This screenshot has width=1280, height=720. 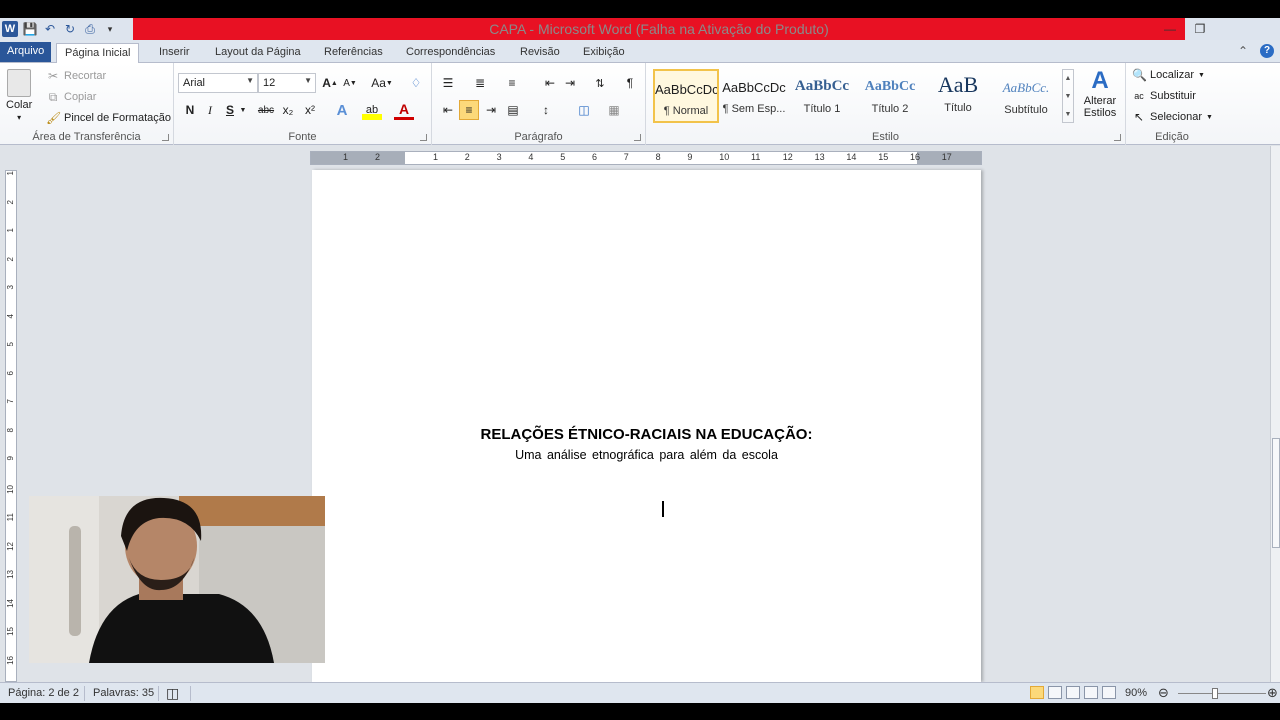 What do you see at coordinates (190, 110) in the screenshot?
I see `bold-button: N` at bounding box center [190, 110].